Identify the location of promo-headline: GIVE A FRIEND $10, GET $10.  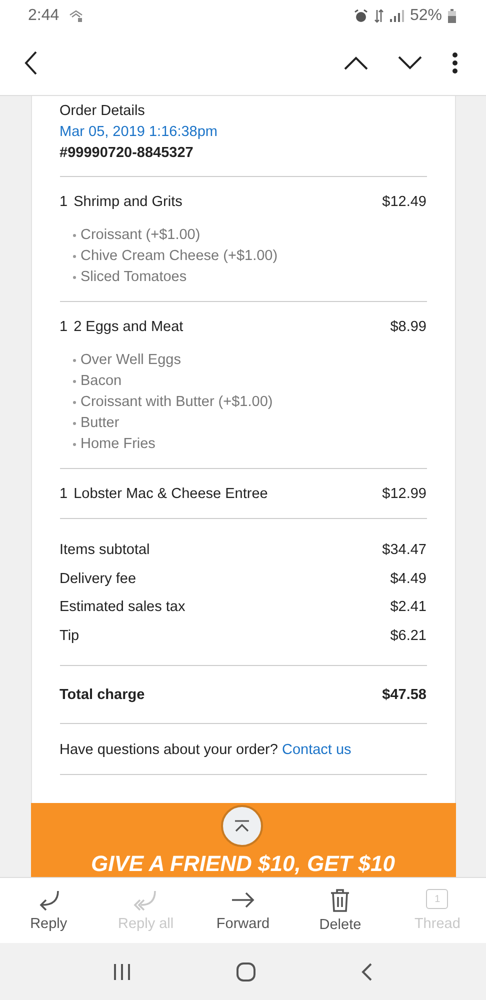
(243, 864).